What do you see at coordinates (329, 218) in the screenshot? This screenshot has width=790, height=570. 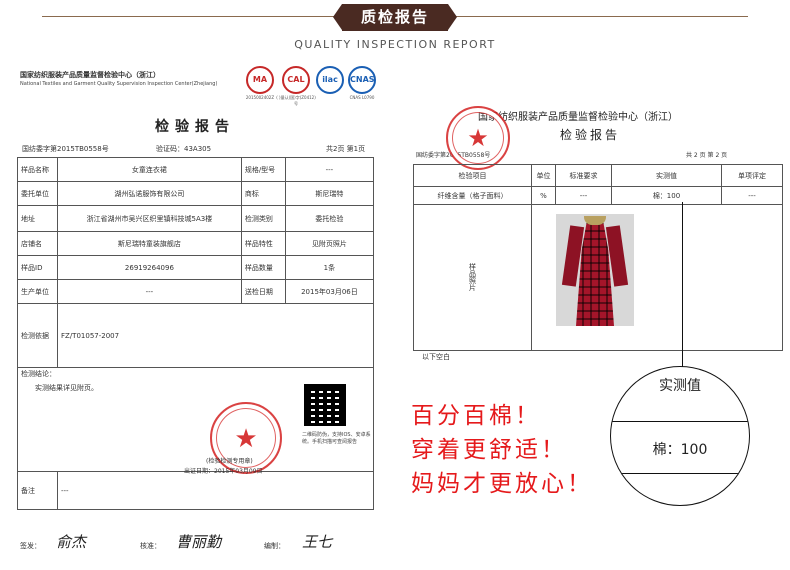 I see `test-type-value: 委托检验` at bounding box center [329, 218].